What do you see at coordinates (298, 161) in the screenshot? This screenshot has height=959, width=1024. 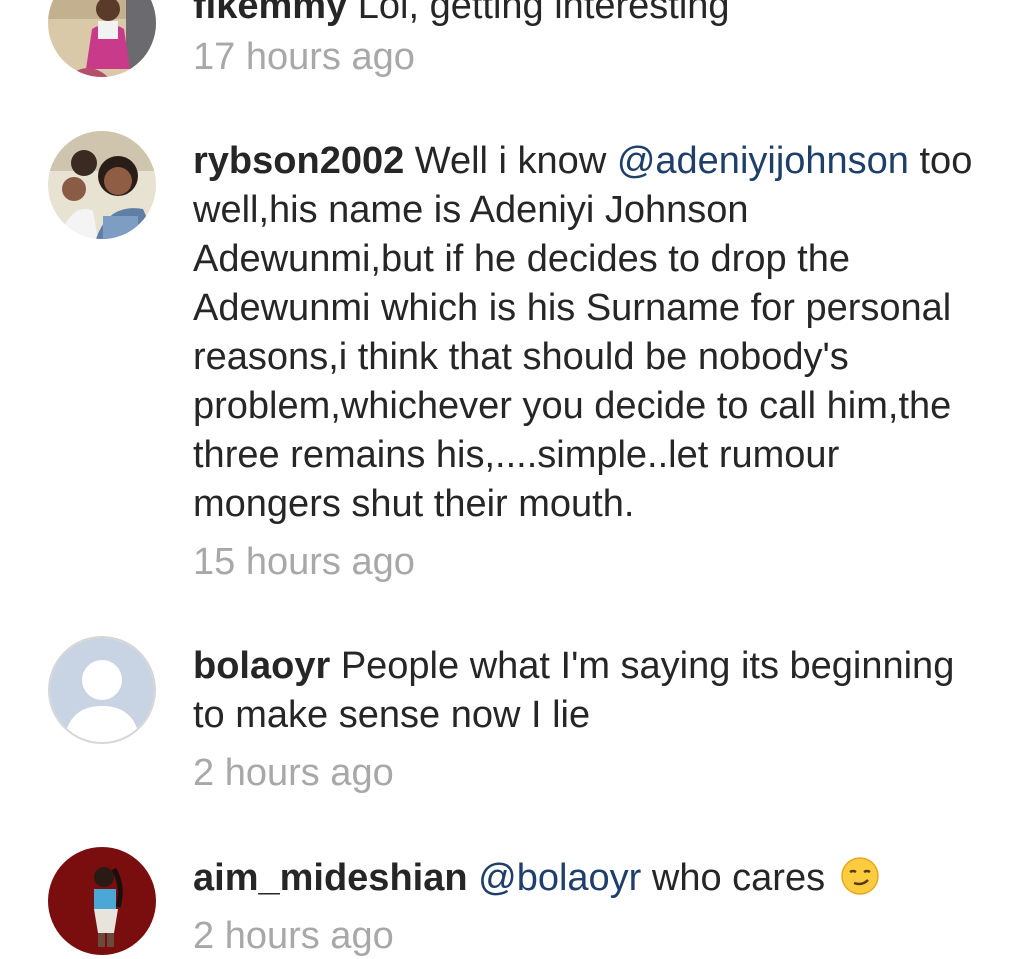 I see `comment-username: rybson2002` at bounding box center [298, 161].